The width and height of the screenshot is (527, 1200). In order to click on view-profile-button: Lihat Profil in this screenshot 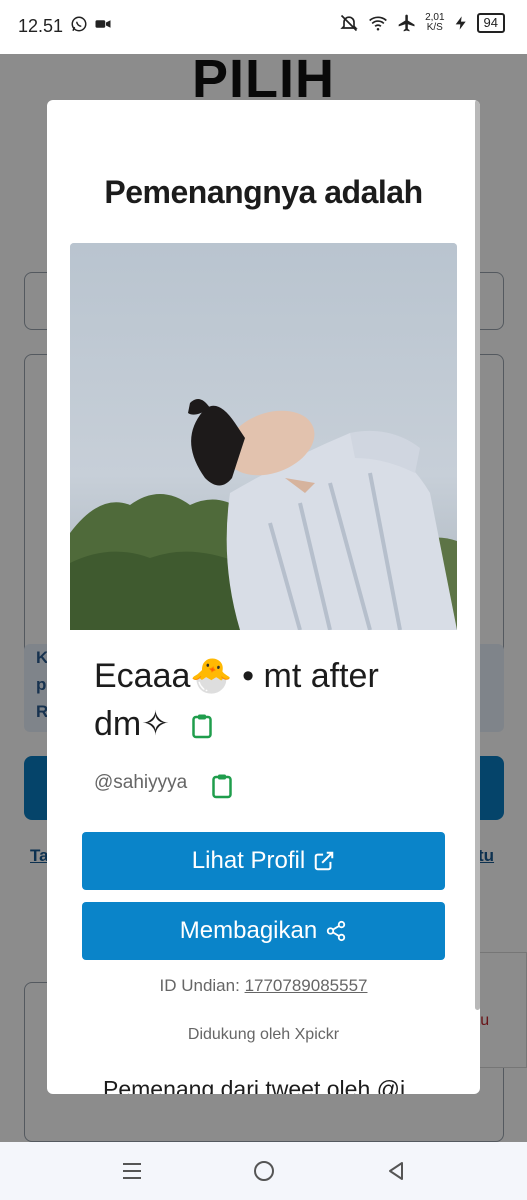, I will do `click(263, 861)`.